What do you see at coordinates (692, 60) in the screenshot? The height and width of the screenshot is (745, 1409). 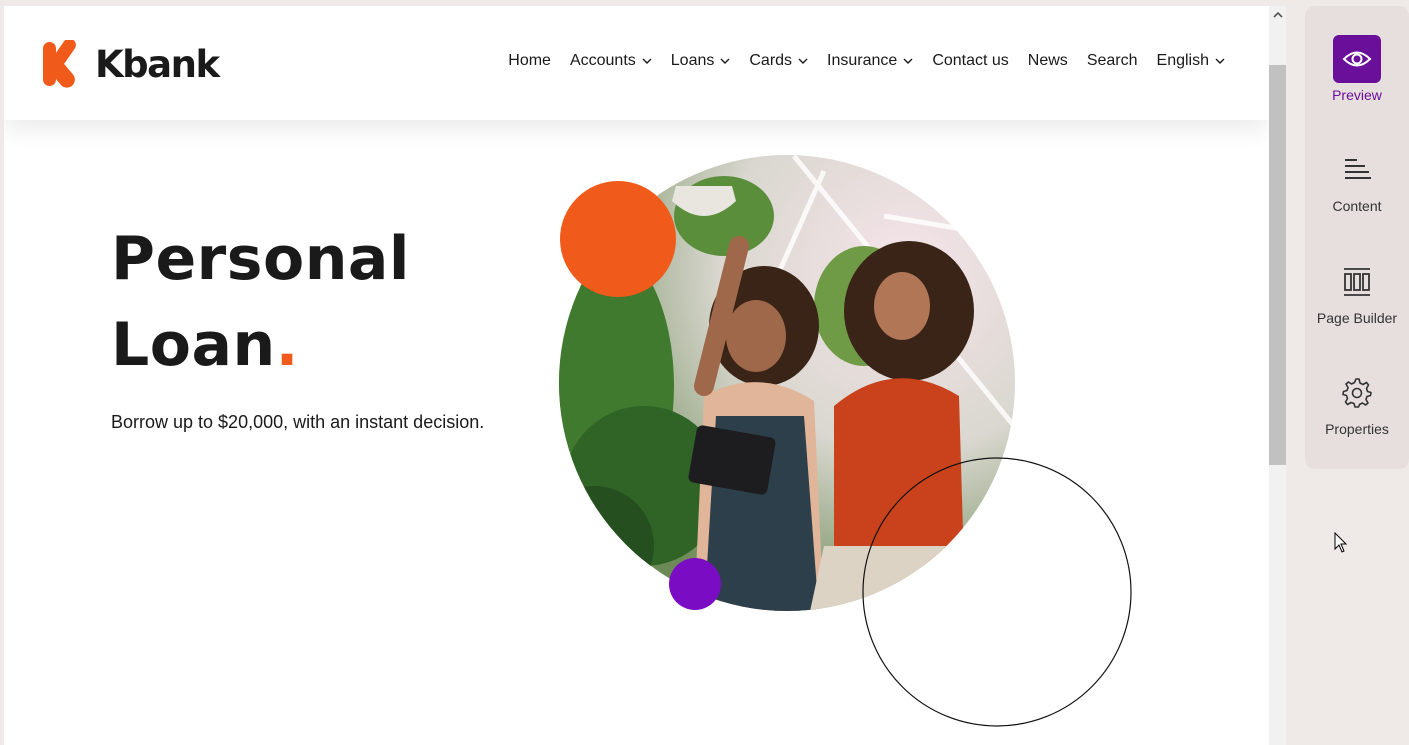 I see `nav-item-label: Loans` at bounding box center [692, 60].